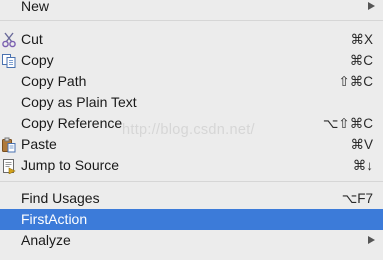 The image size is (383, 260). What do you see at coordinates (191, 165) in the screenshot?
I see `menu-item-jump-to-source: Jump to Source ⌘↓` at bounding box center [191, 165].